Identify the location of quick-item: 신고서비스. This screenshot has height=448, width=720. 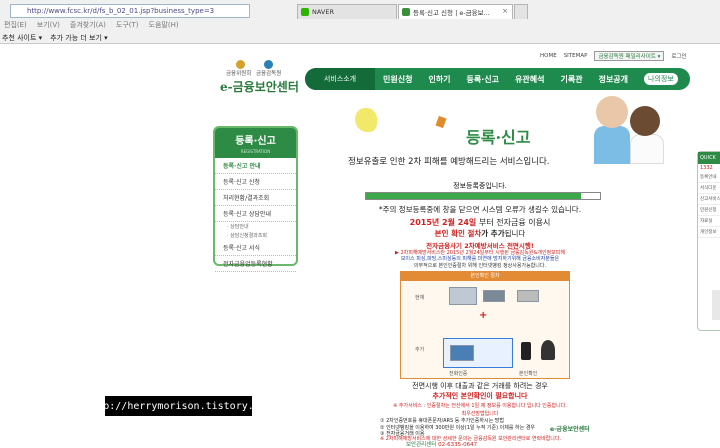
(709, 199).